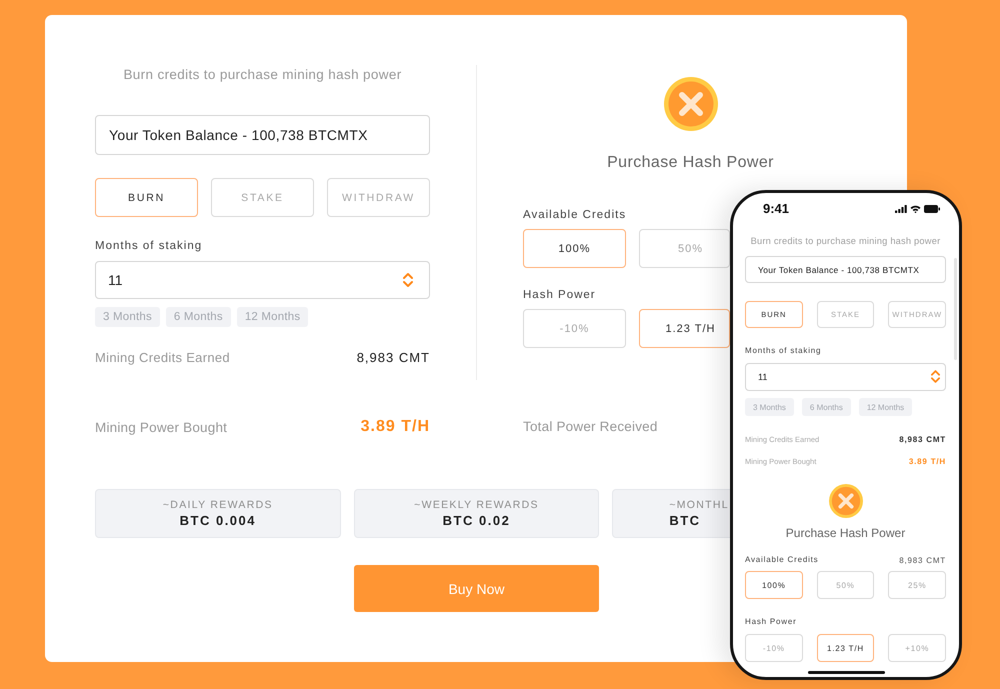  What do you see at coordinates (776, 209) in the screenshot?
I see `status-time: 9:41` at bounding box center [776, 209].